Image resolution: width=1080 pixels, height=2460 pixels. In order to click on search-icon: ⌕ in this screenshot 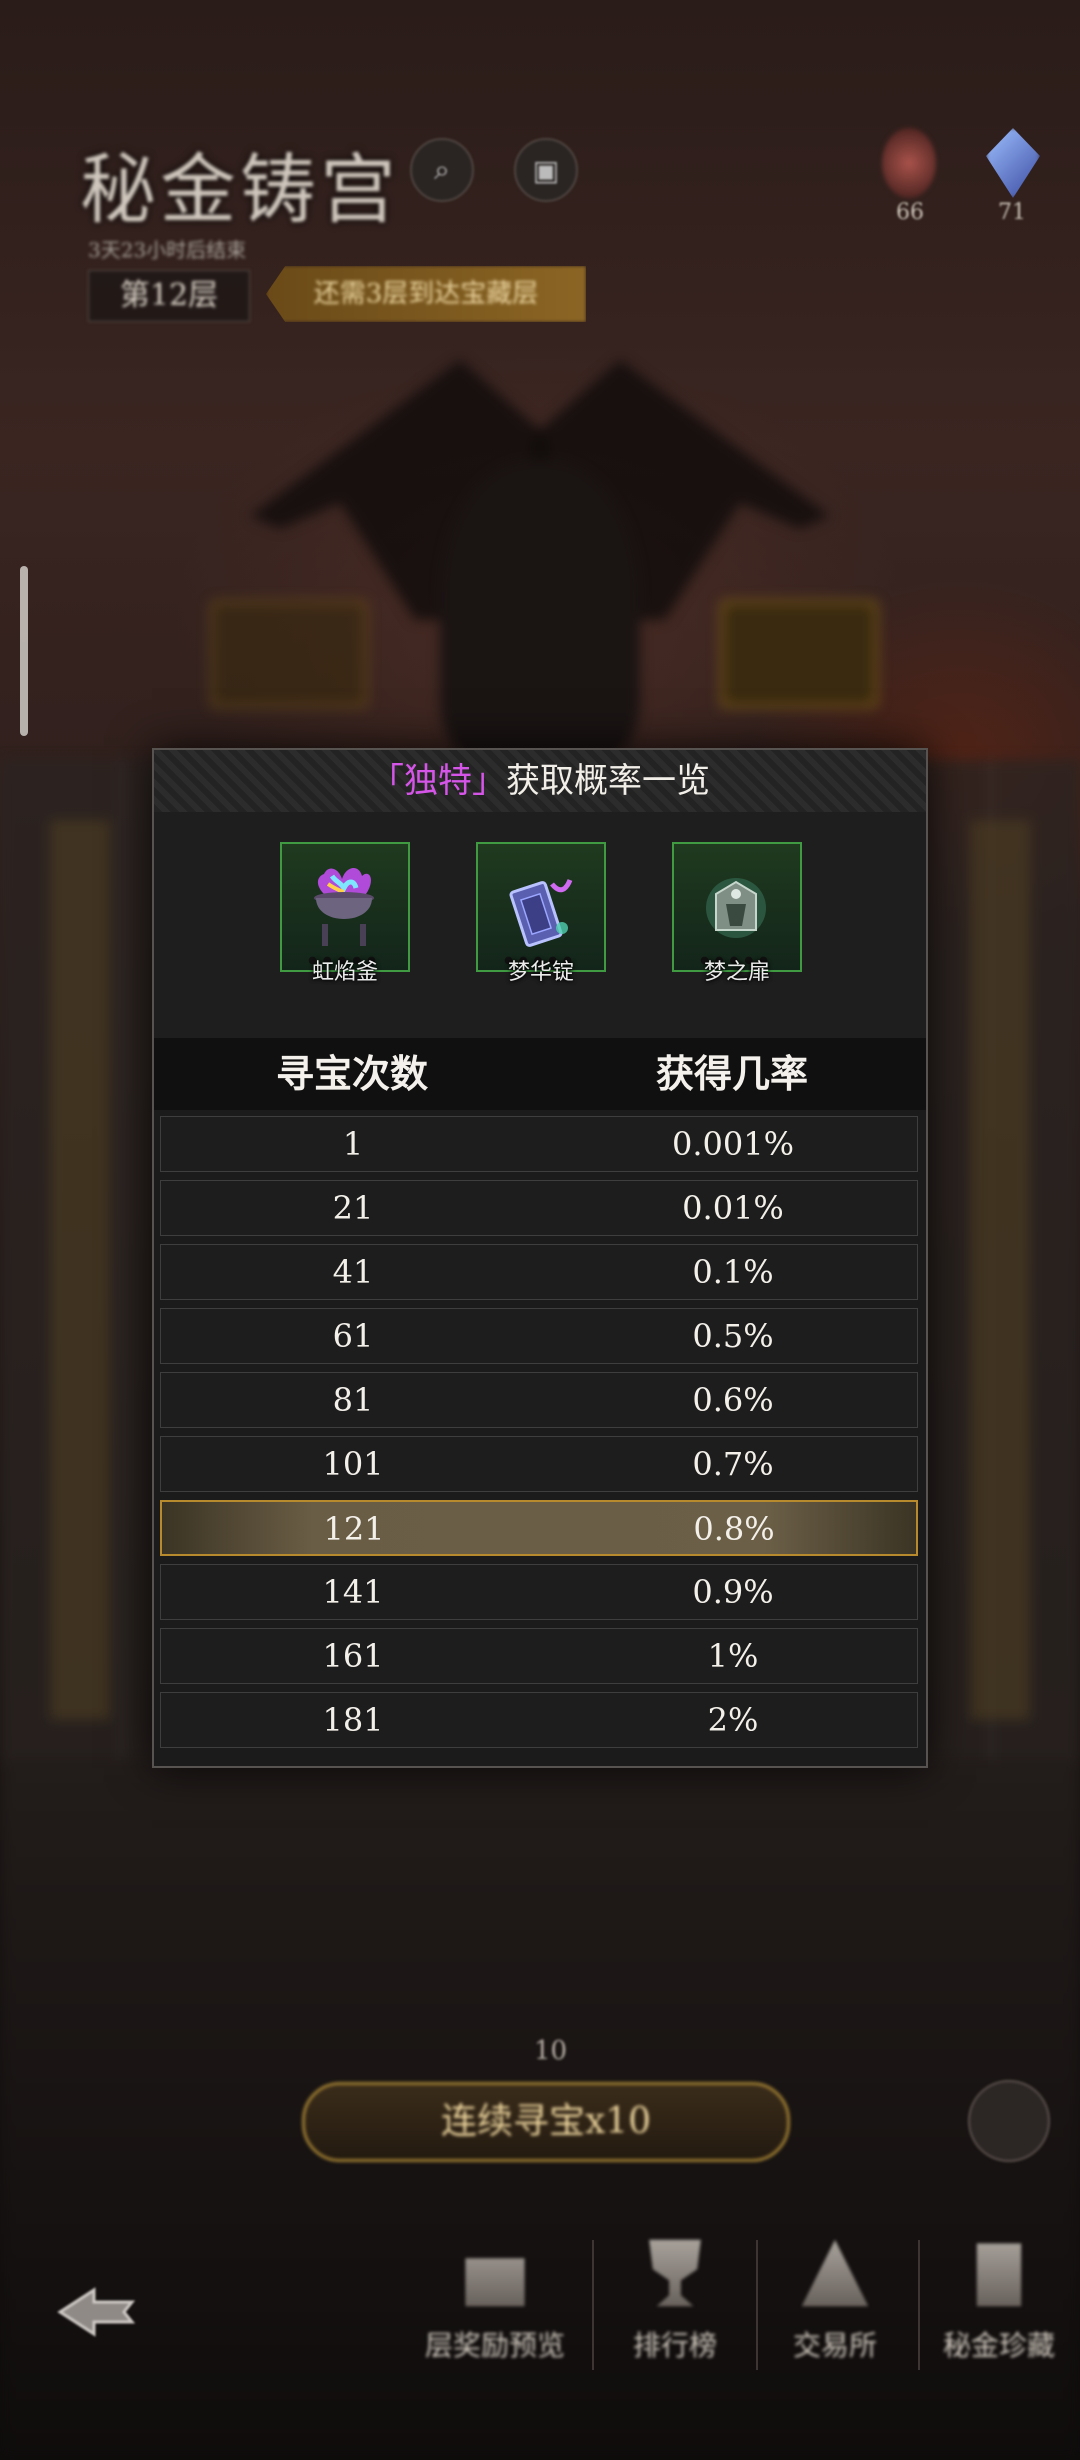, I will do `click(442, 170)`.